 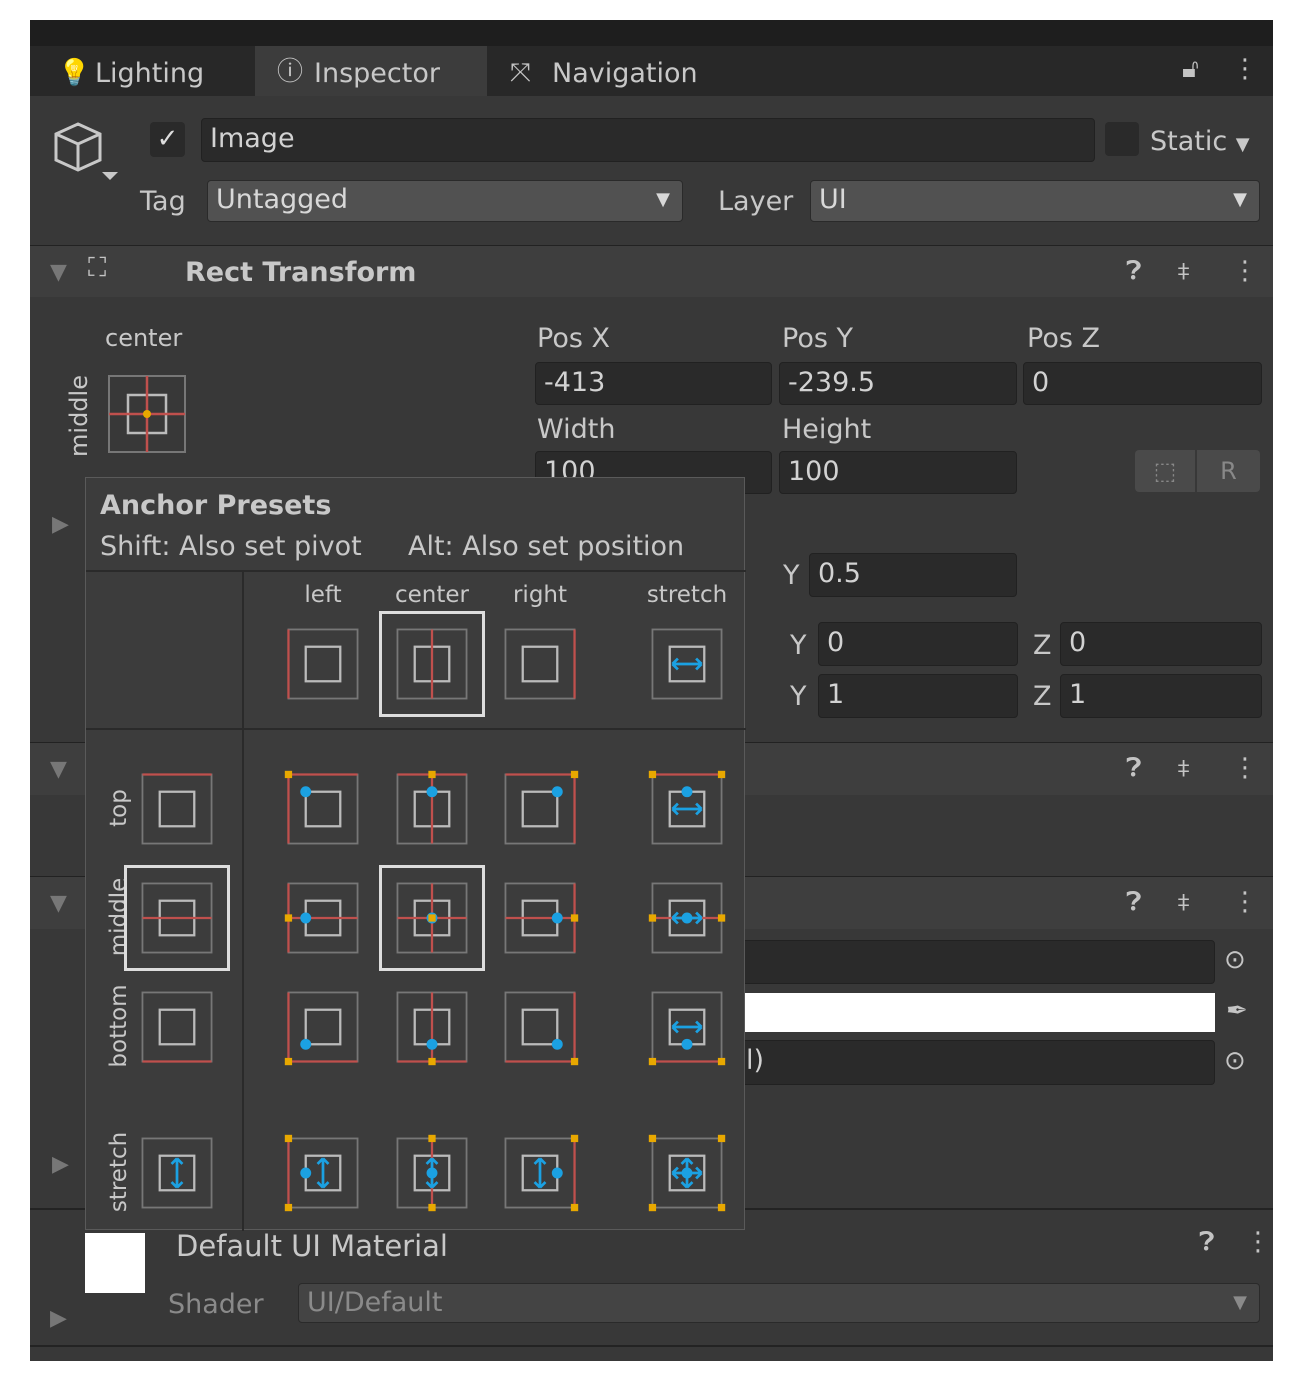 What do you see at coordinates (1200, 141) in the screenshot?
I see `static-dropdown: Static ▼` at bounding box center [1200, 141].